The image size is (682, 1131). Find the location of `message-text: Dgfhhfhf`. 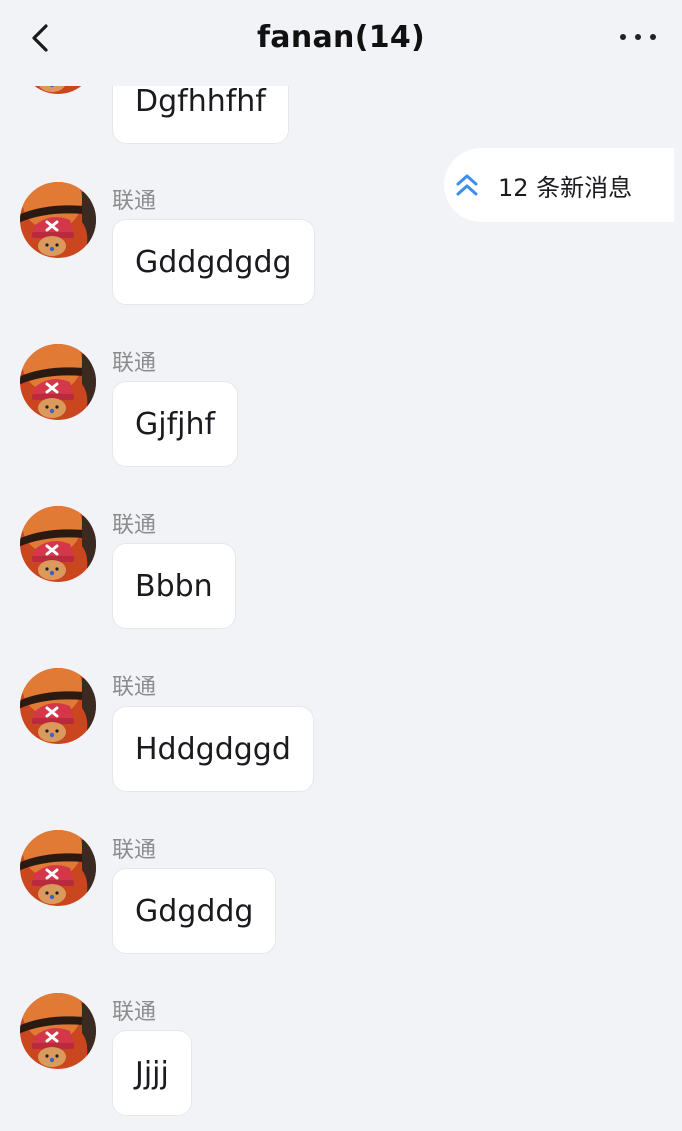

message-text: Dgfhhfhf is located at coordinates (200, 101).